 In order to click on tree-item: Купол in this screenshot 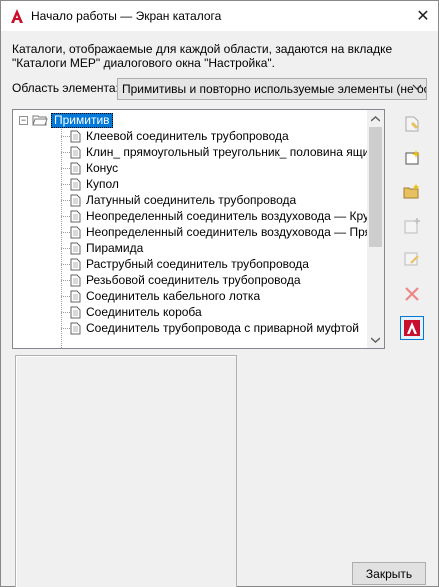, I will do `click(90, 184)`.